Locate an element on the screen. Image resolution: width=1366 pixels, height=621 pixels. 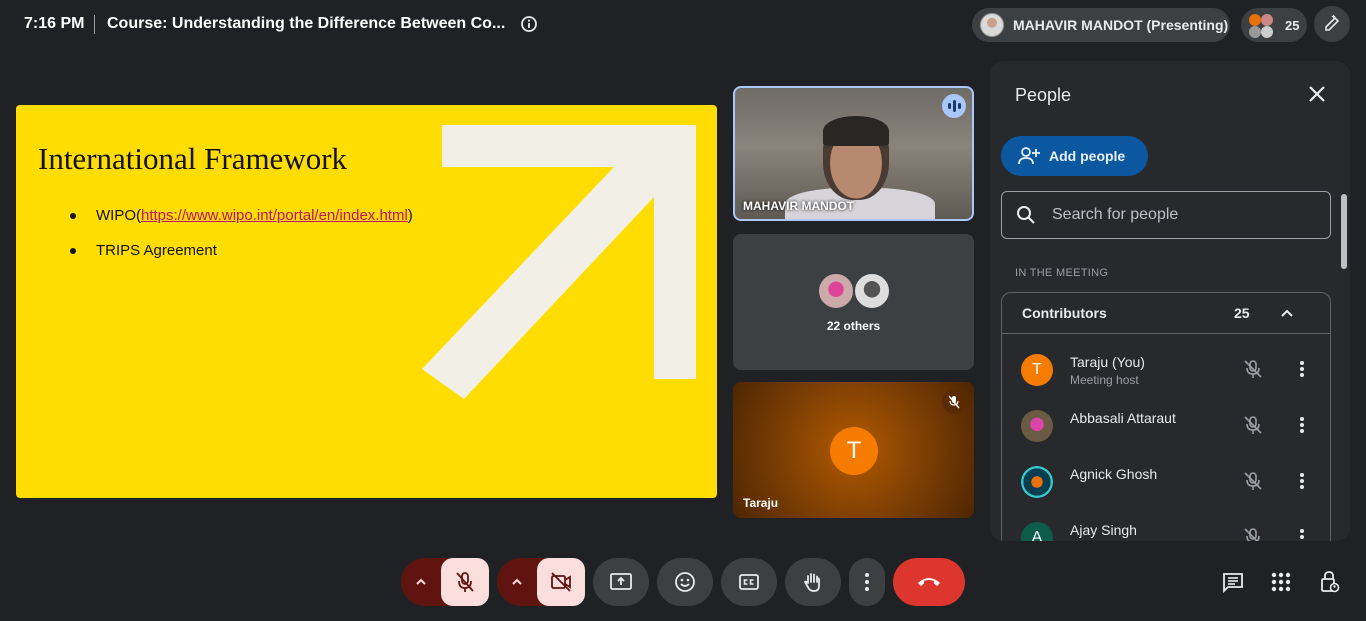
activities-button is located at coordinates (1281, 582).